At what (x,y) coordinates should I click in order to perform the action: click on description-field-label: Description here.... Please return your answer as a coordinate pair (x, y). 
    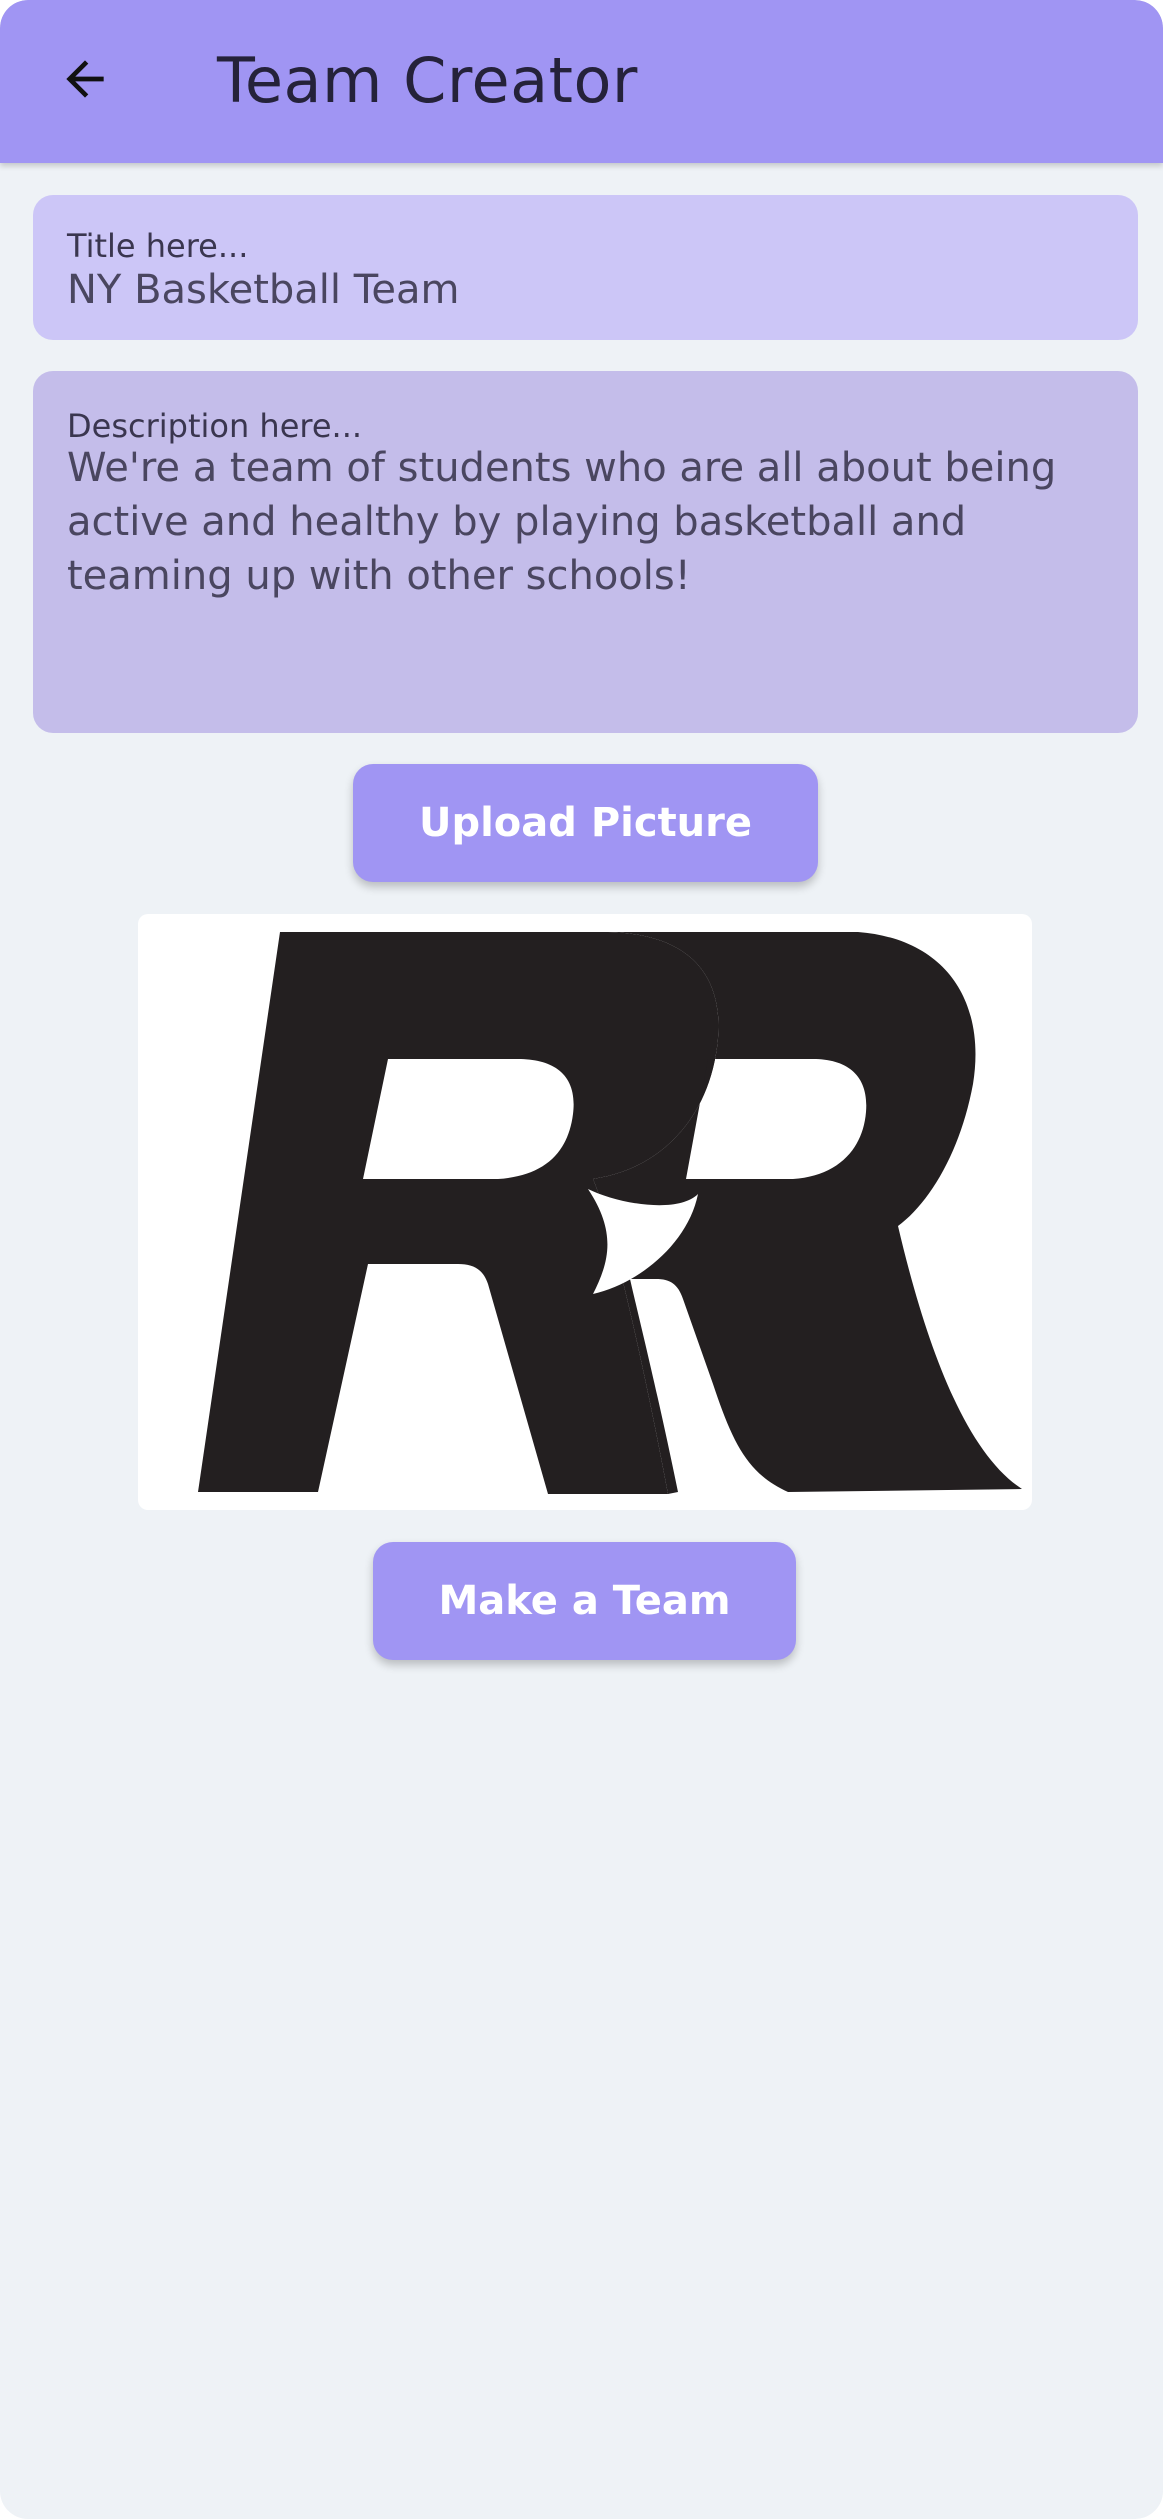
    Looking at the image, I should click on (215, 426).